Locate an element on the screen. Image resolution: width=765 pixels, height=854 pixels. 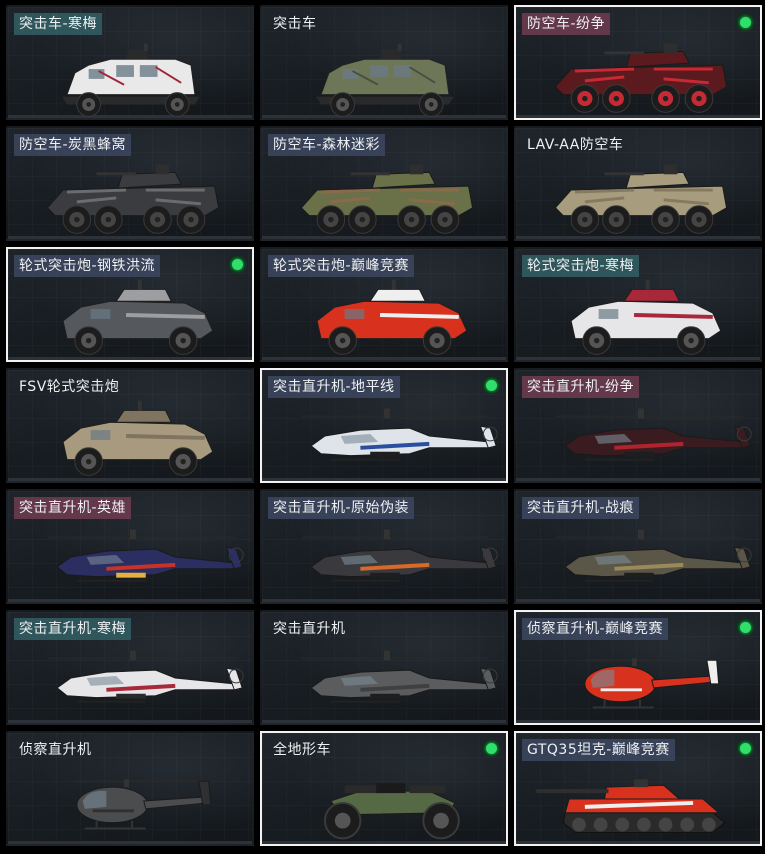
skin-card: 轮式突击炮-钢铁洪流 is located at coordinates (130, 304).